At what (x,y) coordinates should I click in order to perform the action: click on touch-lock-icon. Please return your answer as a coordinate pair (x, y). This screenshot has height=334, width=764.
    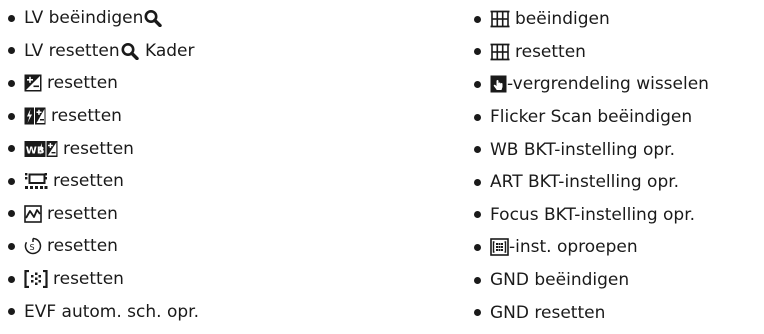
    Looking at the image, I should click on (498, 84).